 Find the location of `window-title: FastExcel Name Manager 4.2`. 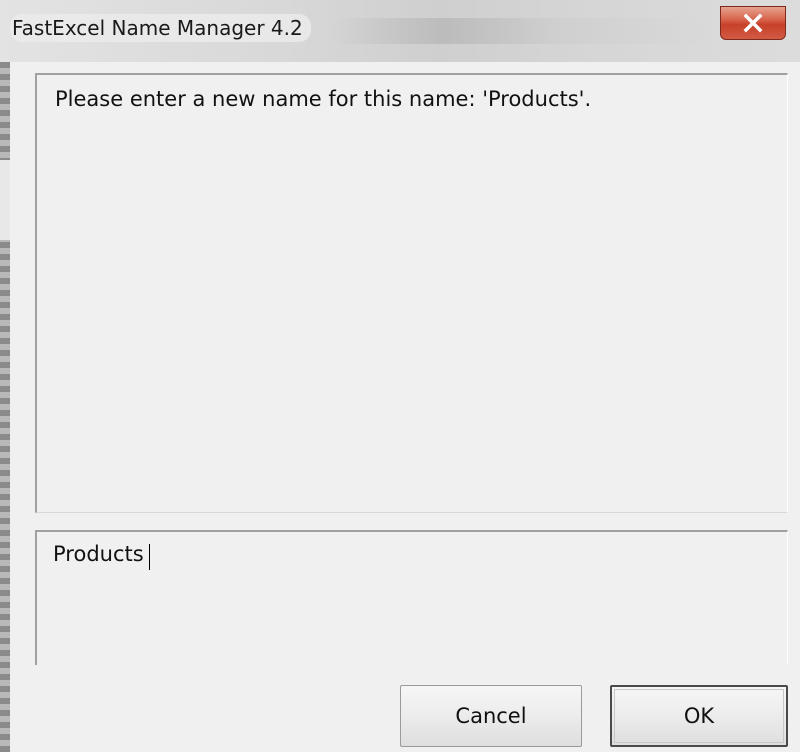

window-title: FastExcel Name Manager 4.2 is located at coordinates (160, 28).